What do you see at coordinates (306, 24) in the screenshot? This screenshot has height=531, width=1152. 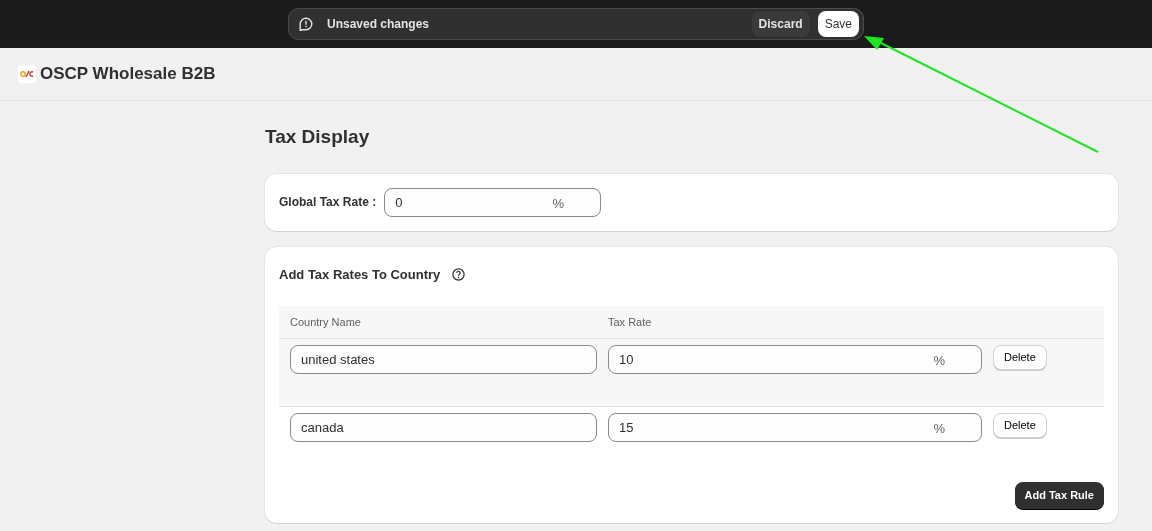 I see `alert-icon` at bounding box center [306, 24].